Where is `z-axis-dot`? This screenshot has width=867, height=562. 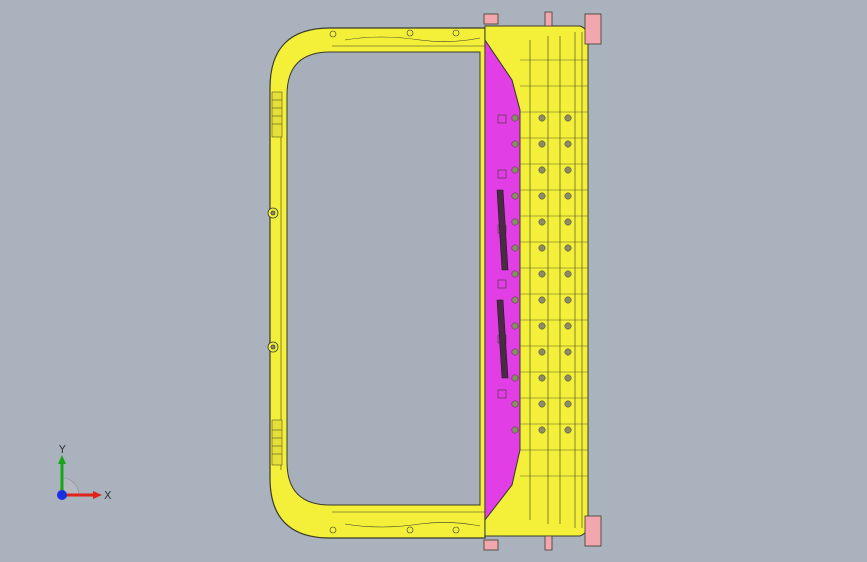
z-axis-dot is located at coordinates (62, 495).